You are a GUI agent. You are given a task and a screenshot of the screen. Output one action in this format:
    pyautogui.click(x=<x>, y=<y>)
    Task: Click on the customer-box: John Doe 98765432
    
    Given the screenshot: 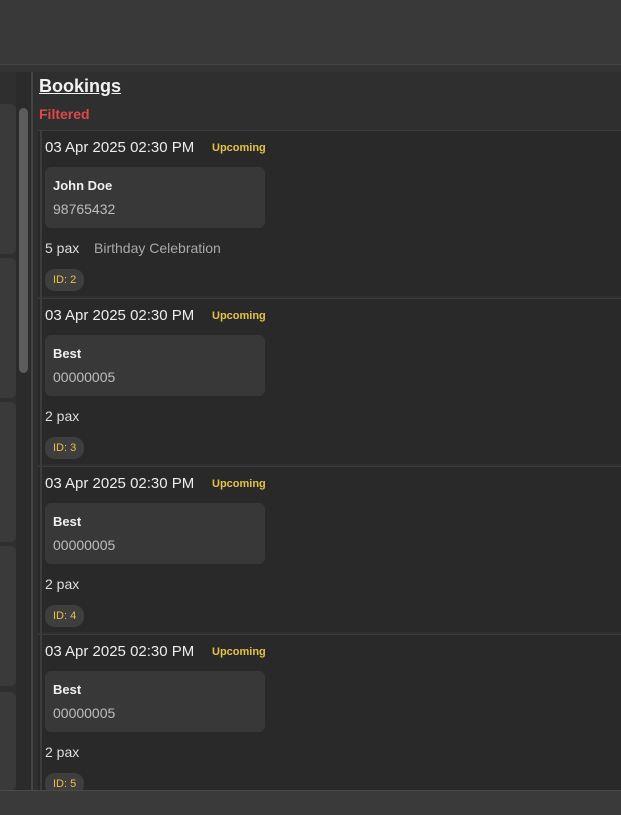 What is the action you would take?
    pyautogui.click(x=155, y=197)
    